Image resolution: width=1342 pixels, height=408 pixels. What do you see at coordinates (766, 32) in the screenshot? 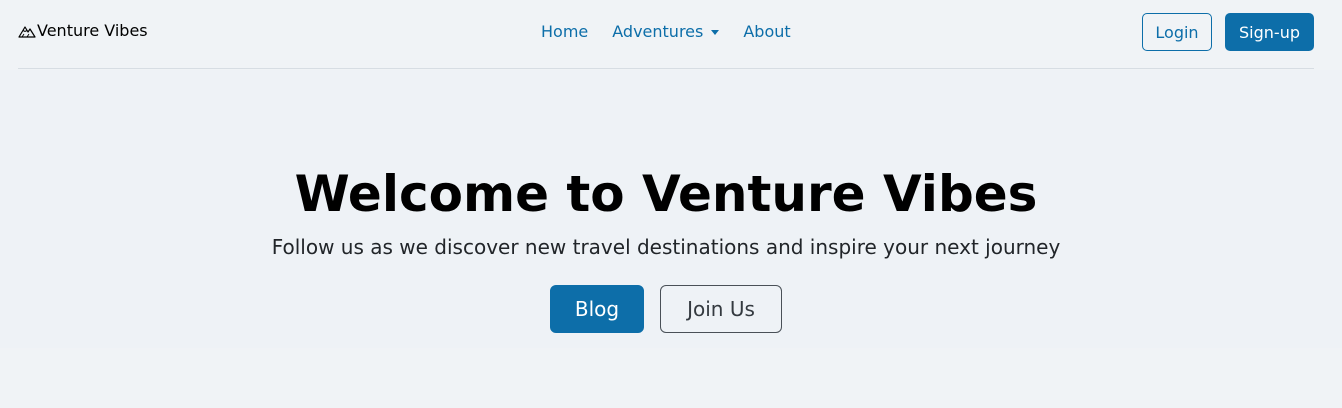
I see `nav-link-about: About` at bounding box center [766, 32].